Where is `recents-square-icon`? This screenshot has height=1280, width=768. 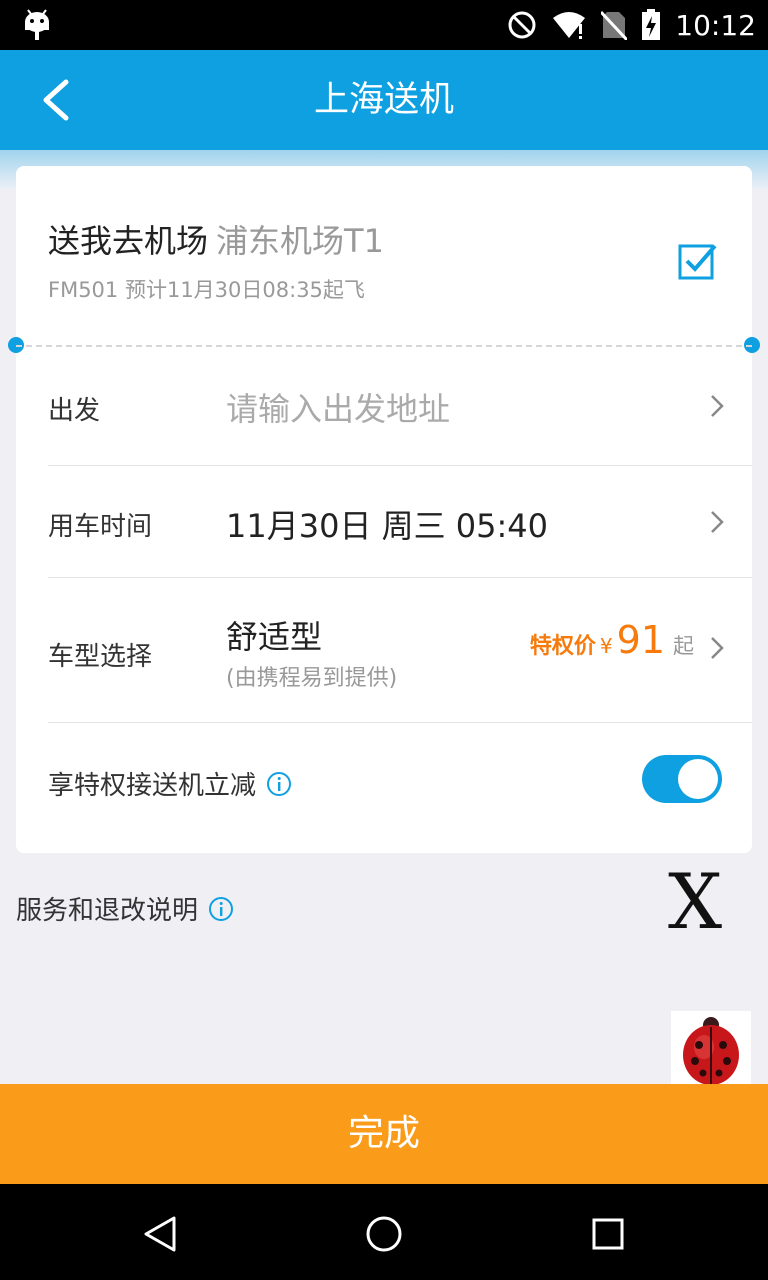
recents-square-icon is located at coordinates (608, 1234).